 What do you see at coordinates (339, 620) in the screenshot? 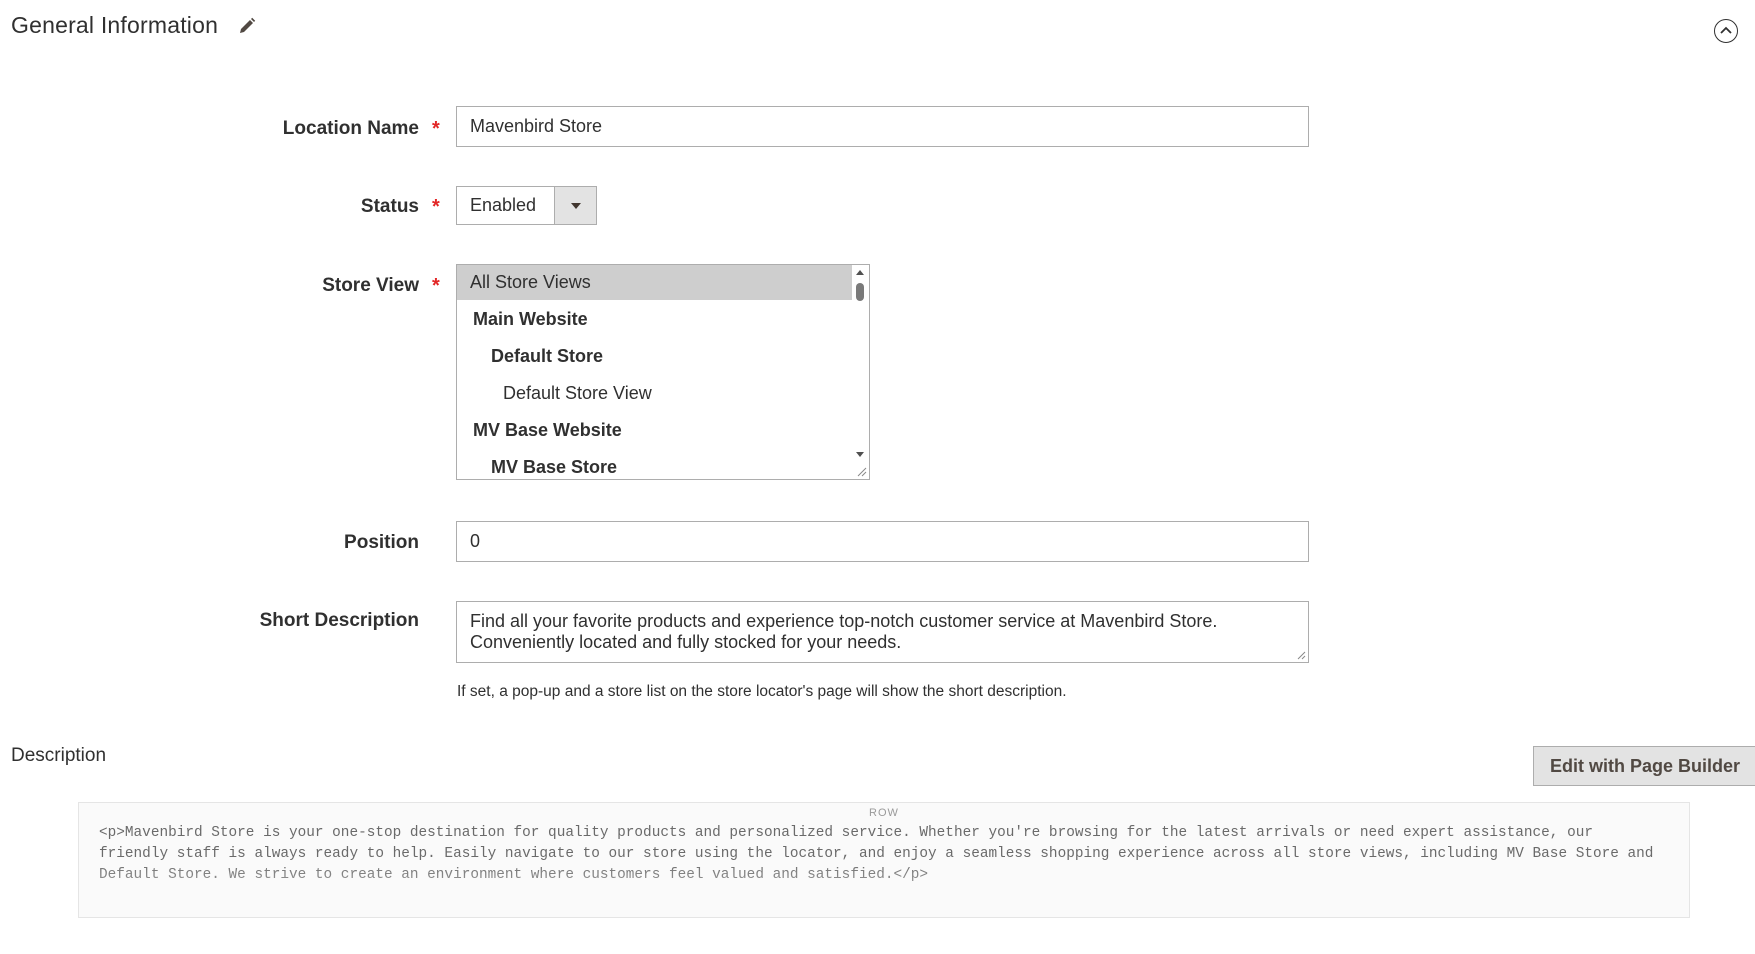
I see `short-description-label: Short Description` at bounding box center [339, 620].